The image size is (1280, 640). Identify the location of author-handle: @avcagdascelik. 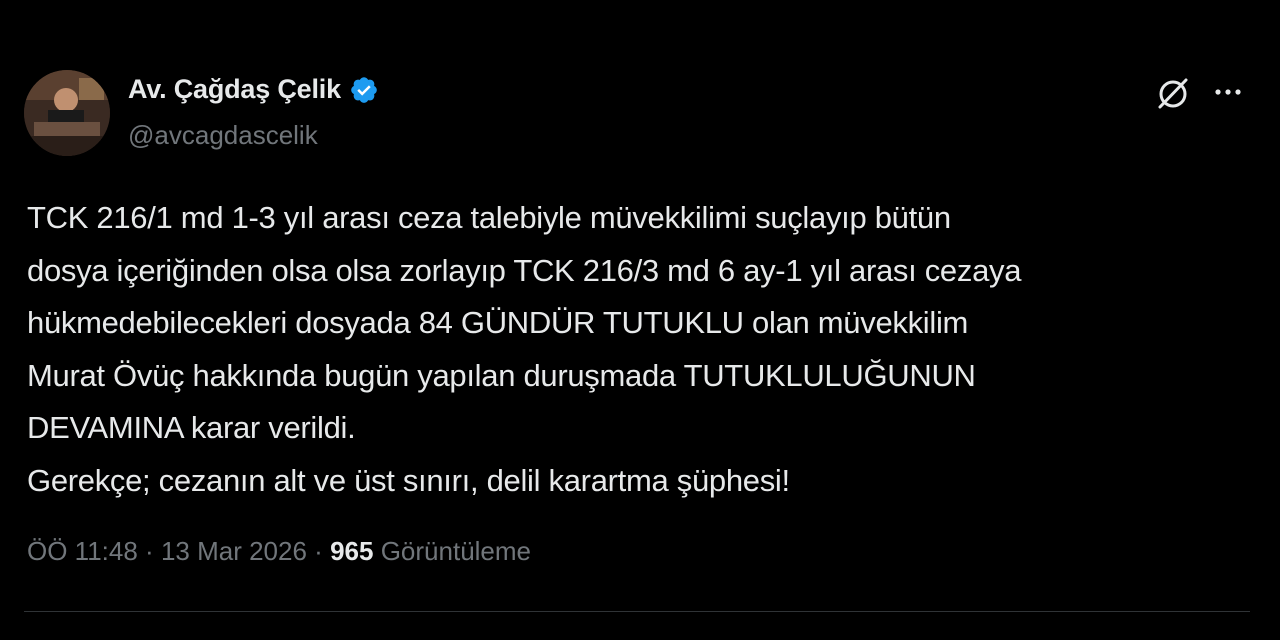
(223, 135).